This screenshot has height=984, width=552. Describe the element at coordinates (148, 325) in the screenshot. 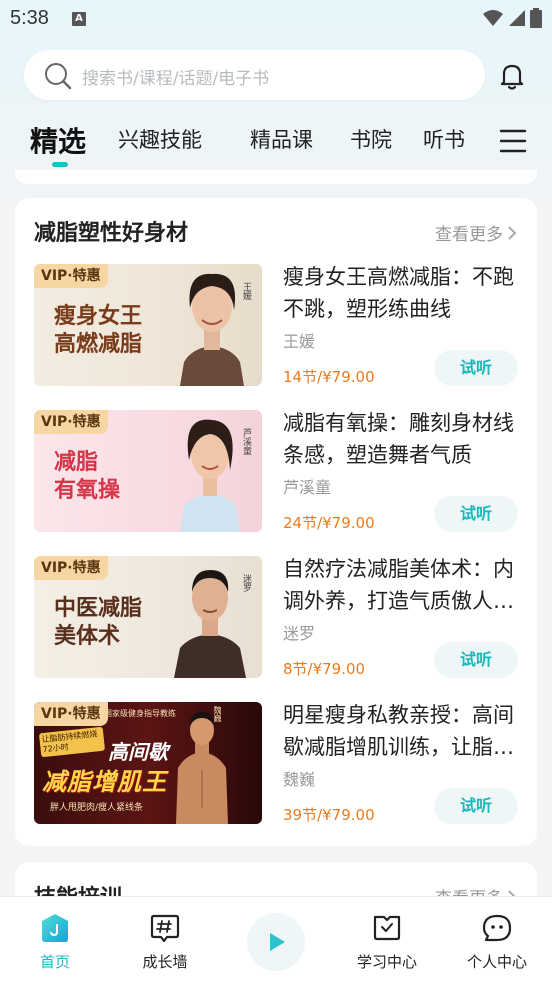

I see `course-thumbnail: VIP·特惠 瘦身女王 高燃减脂 王媛` at that location.